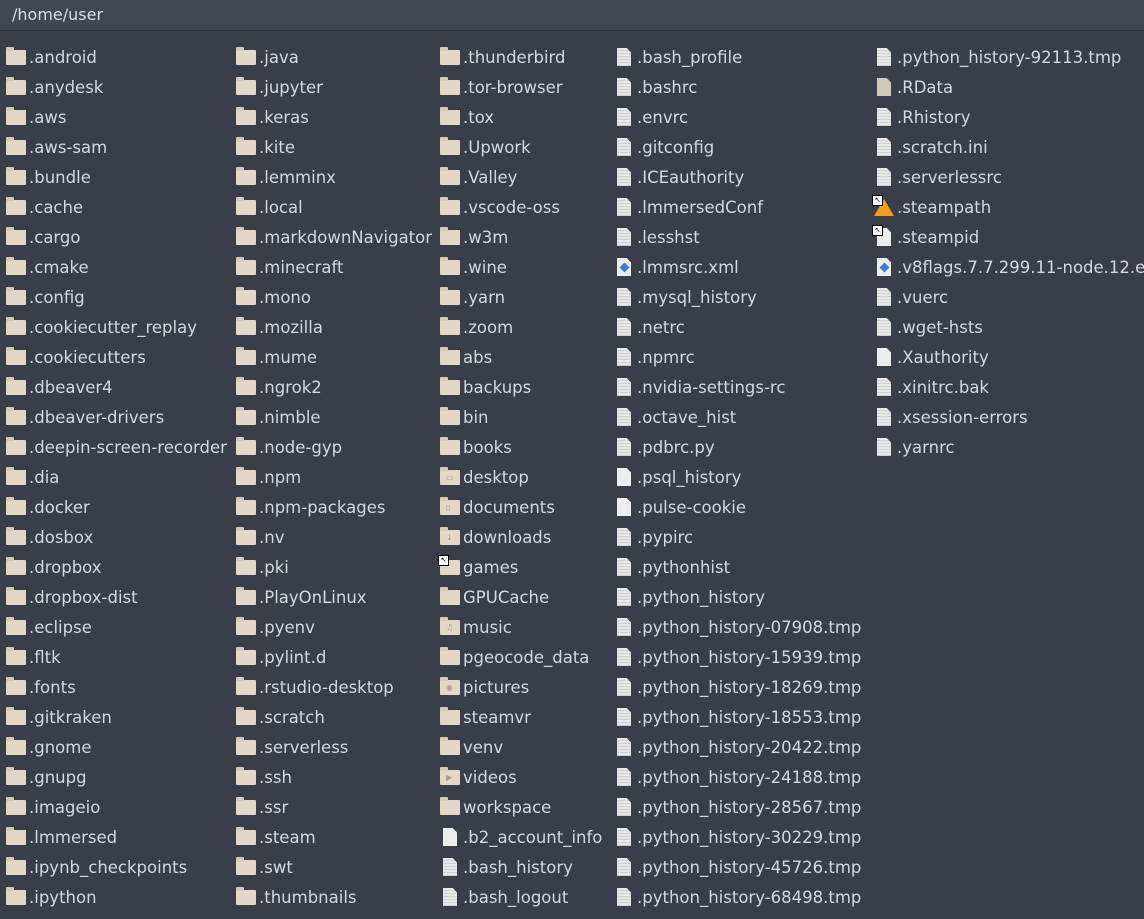 The width and height of the screenshot is (1144, 919). Describe the element at coordinates (334, 747) in the screenshot. I see `file-item: .serverless` at that location.